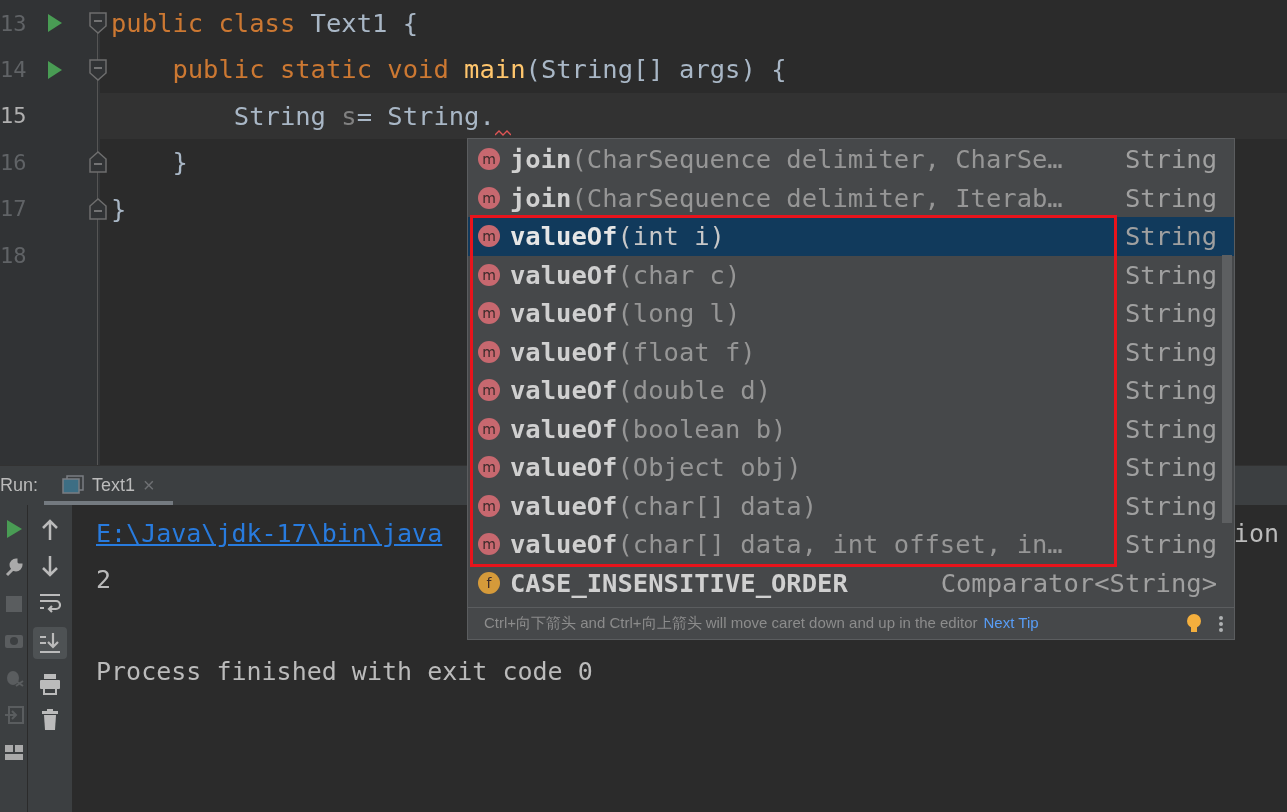 The width and height of the screenshot is (1287, 812). What do you see at coordinates (114, 485) in the screenshot?
I see `tab-title: Text1` at bounding box center [114, 485].